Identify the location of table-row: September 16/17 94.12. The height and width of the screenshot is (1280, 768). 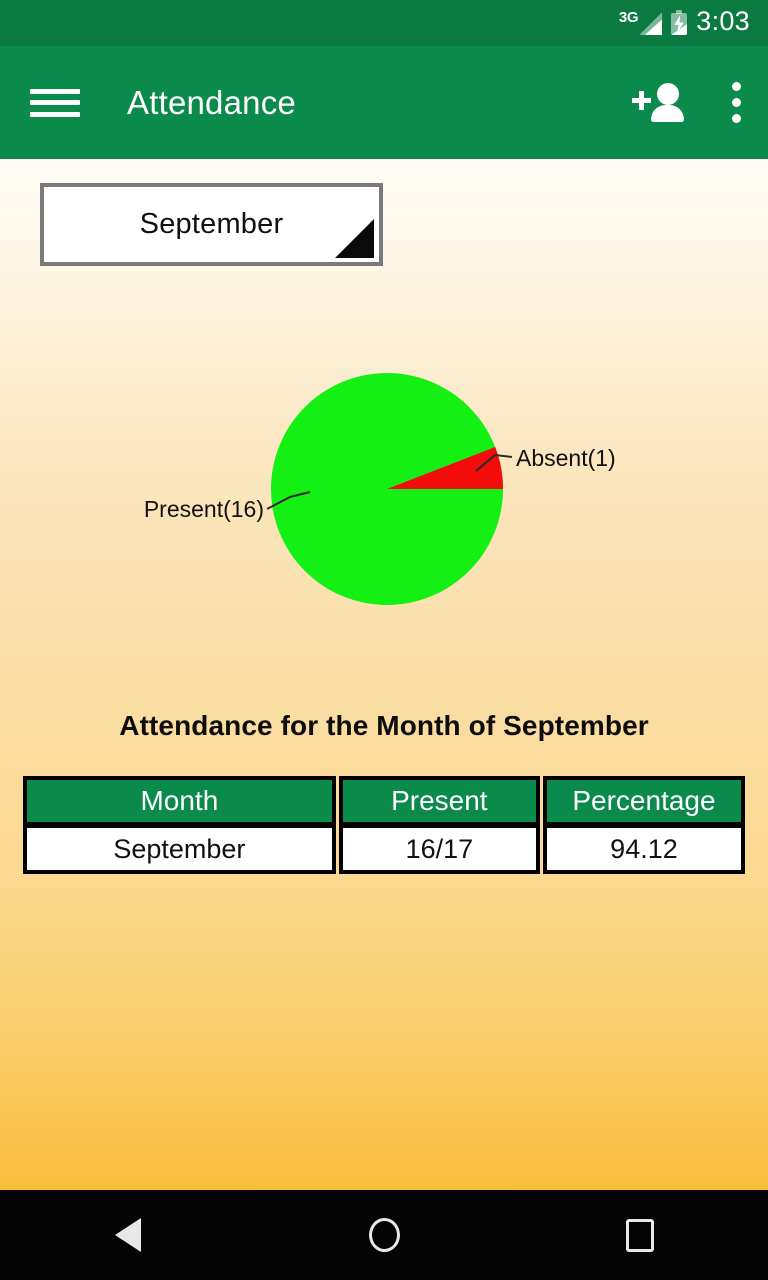
(384, 849).